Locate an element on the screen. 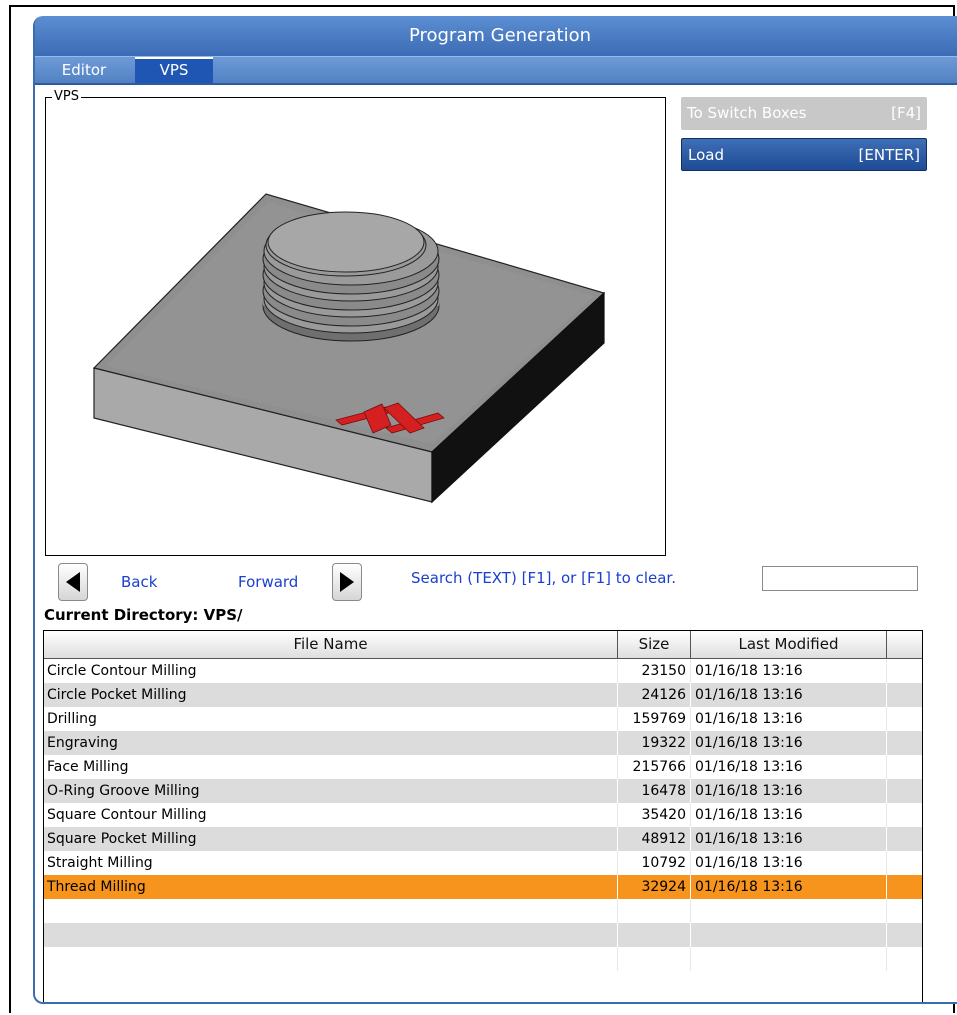 This screenshot has width=957, height=1015. load-label: Load is located at coordinates (706, 155).